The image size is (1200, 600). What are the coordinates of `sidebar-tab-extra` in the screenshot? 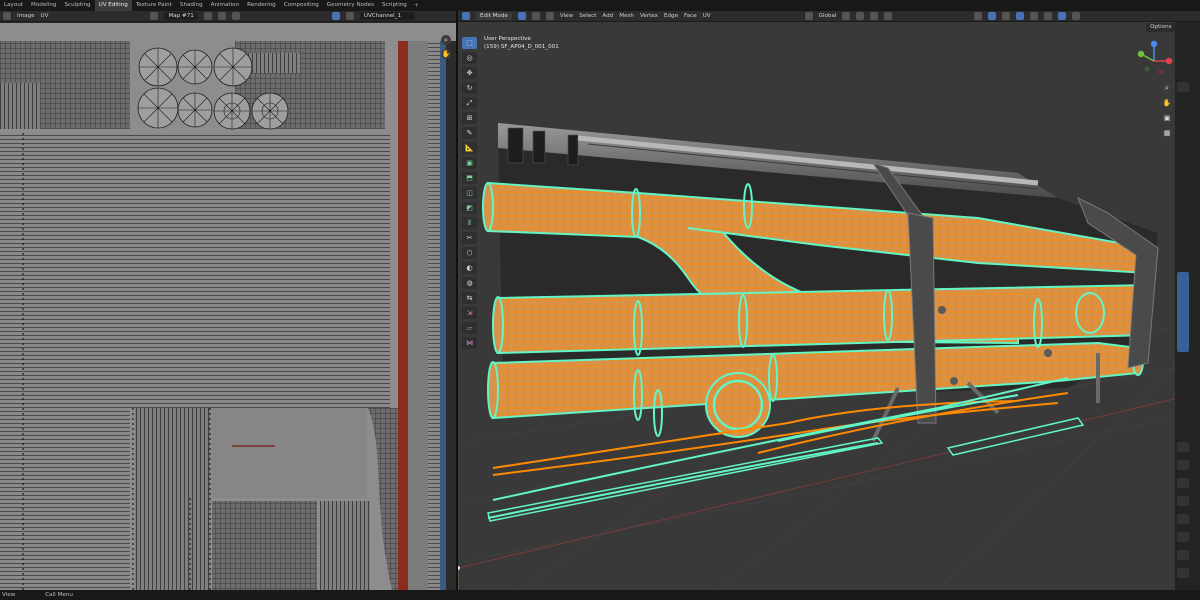 It's located at (1183, 501).